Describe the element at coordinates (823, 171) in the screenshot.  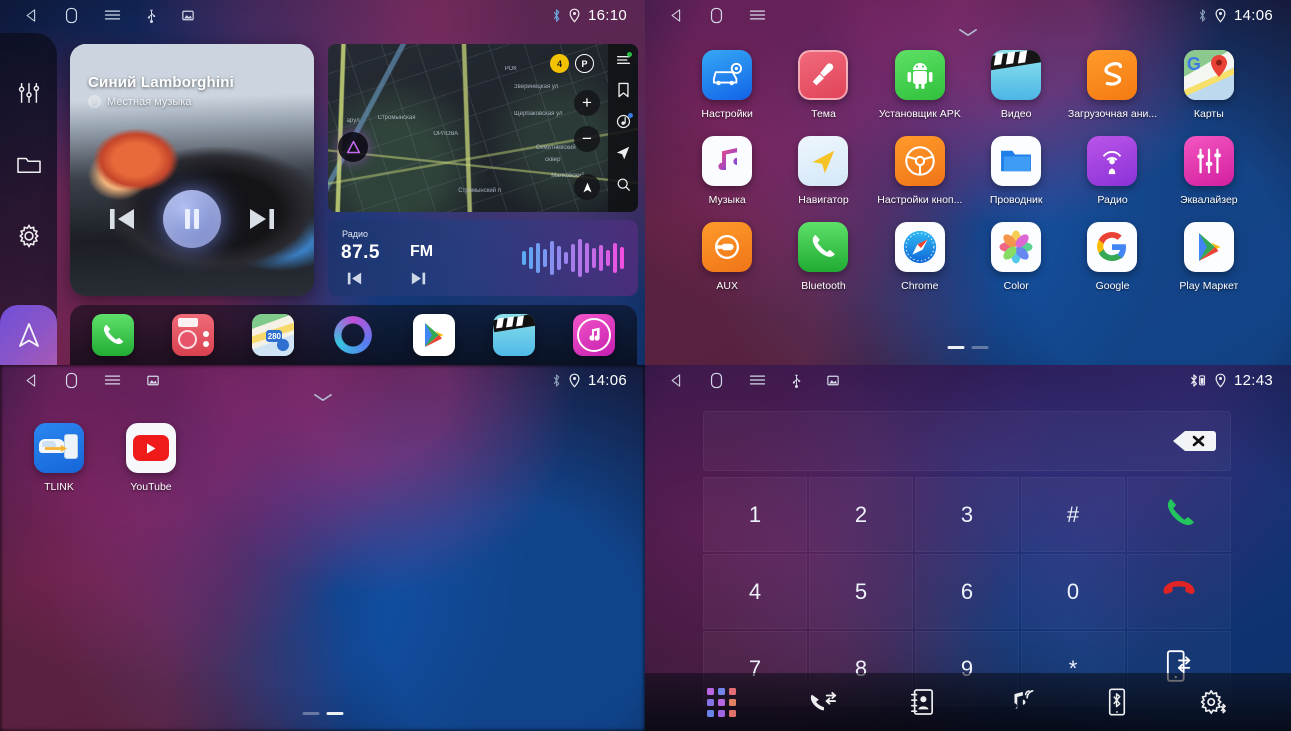
I see `app-grid-item: Навигатор` at that location.